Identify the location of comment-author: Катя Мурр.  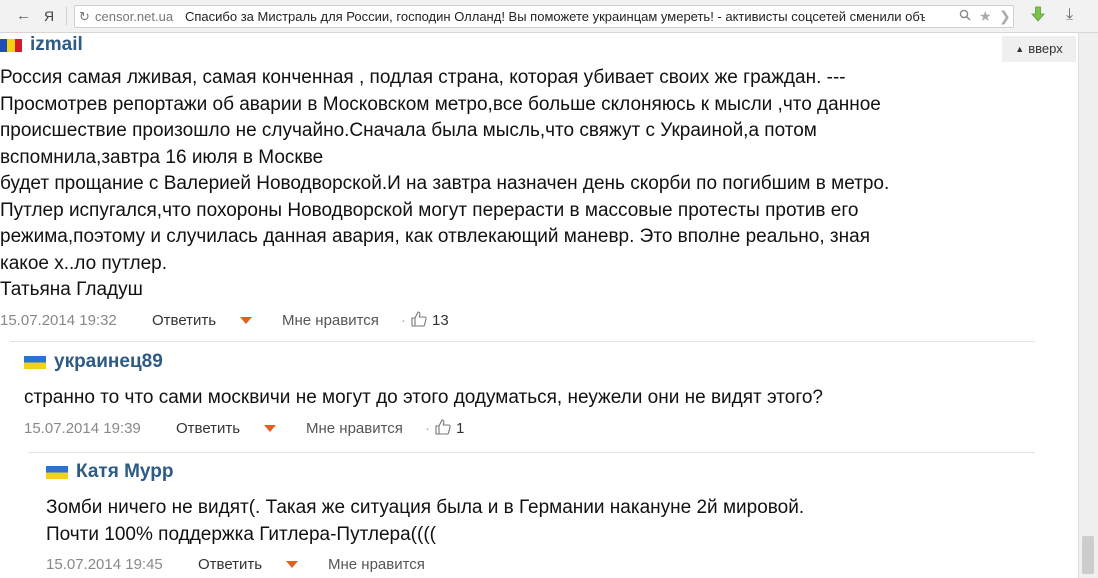
(124, 472).